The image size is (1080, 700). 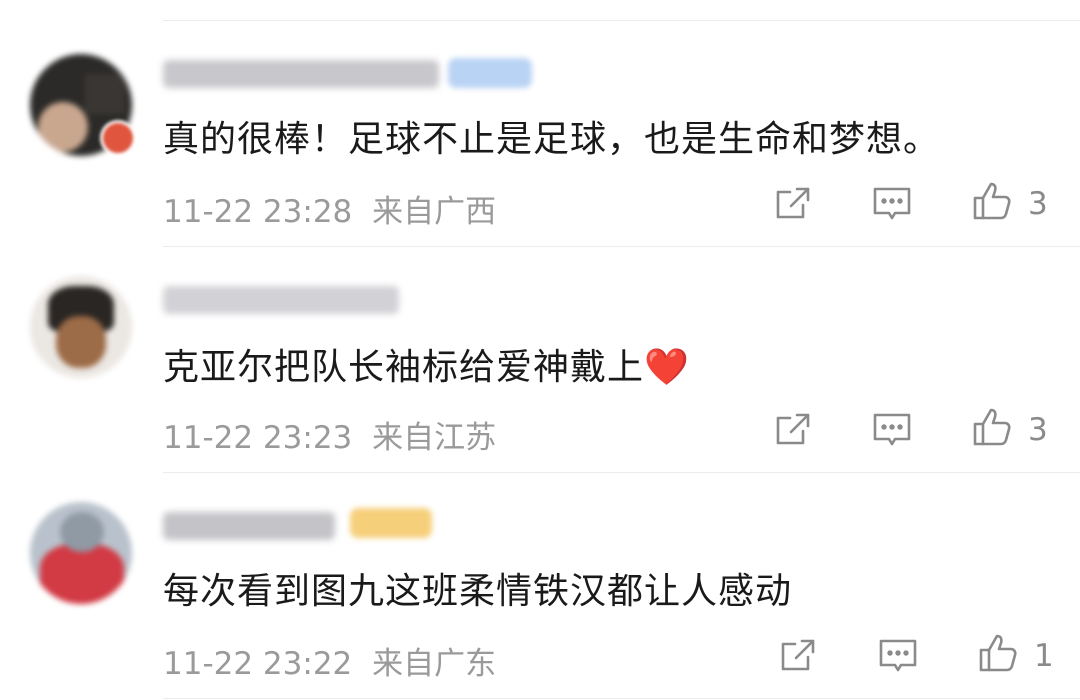 I want to click on comment-meta: 11-22 23:23 来自江苏, so click(x=329, y=434).